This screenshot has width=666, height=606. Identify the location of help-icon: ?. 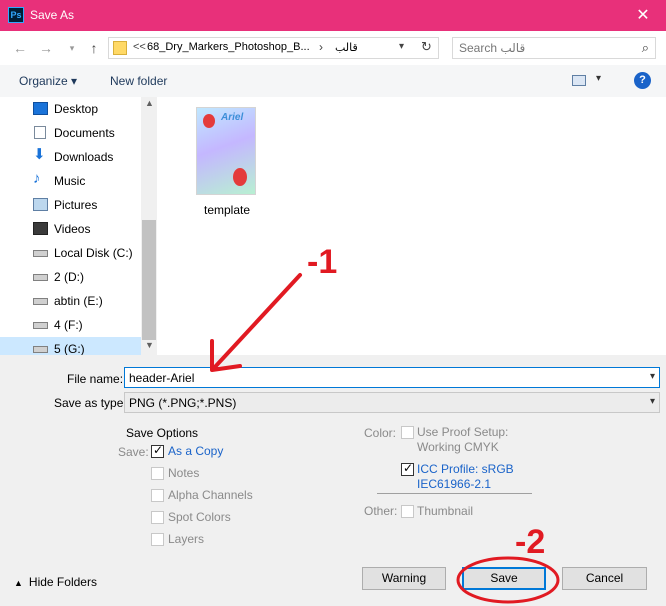
(642, 80).